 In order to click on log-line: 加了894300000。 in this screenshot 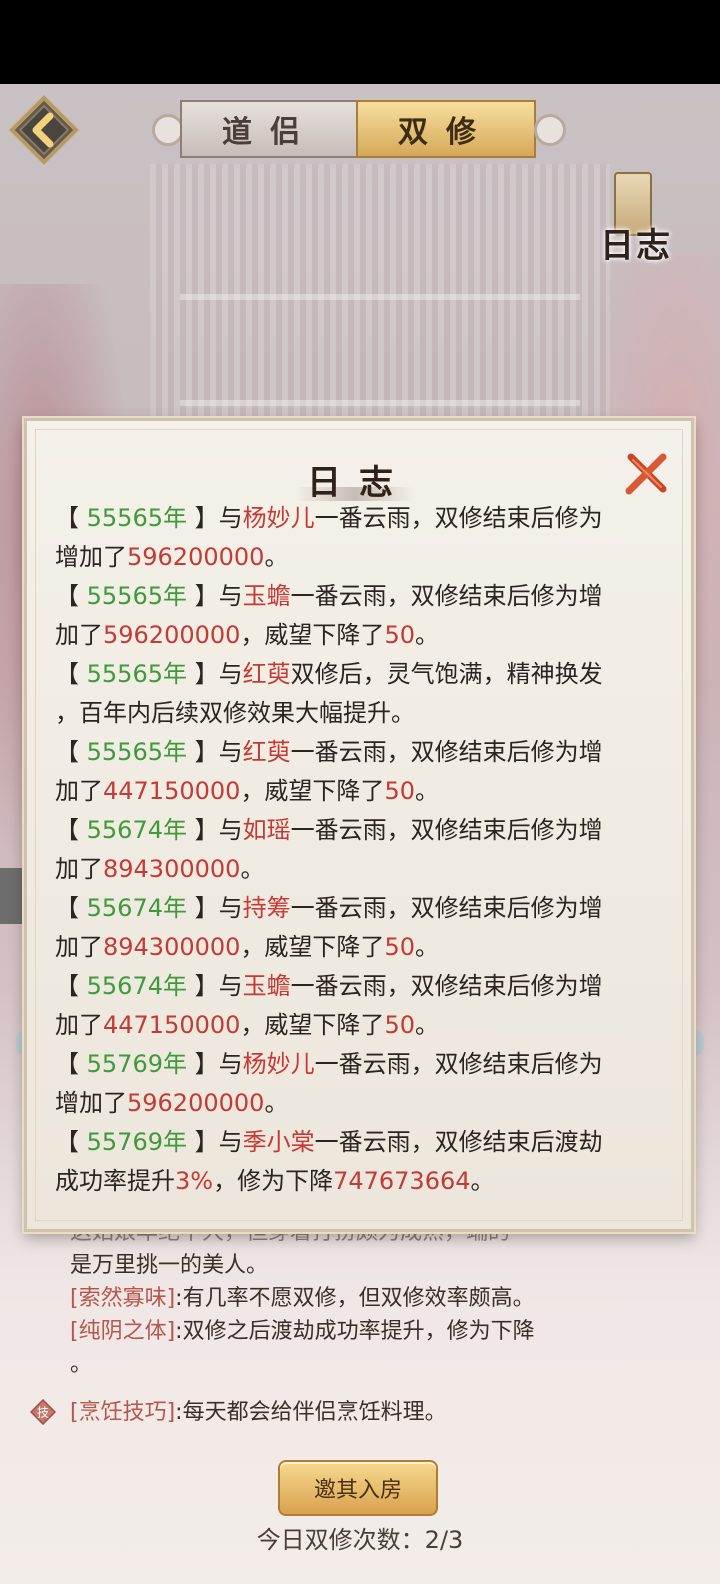, I will do `click(365, 869)`.